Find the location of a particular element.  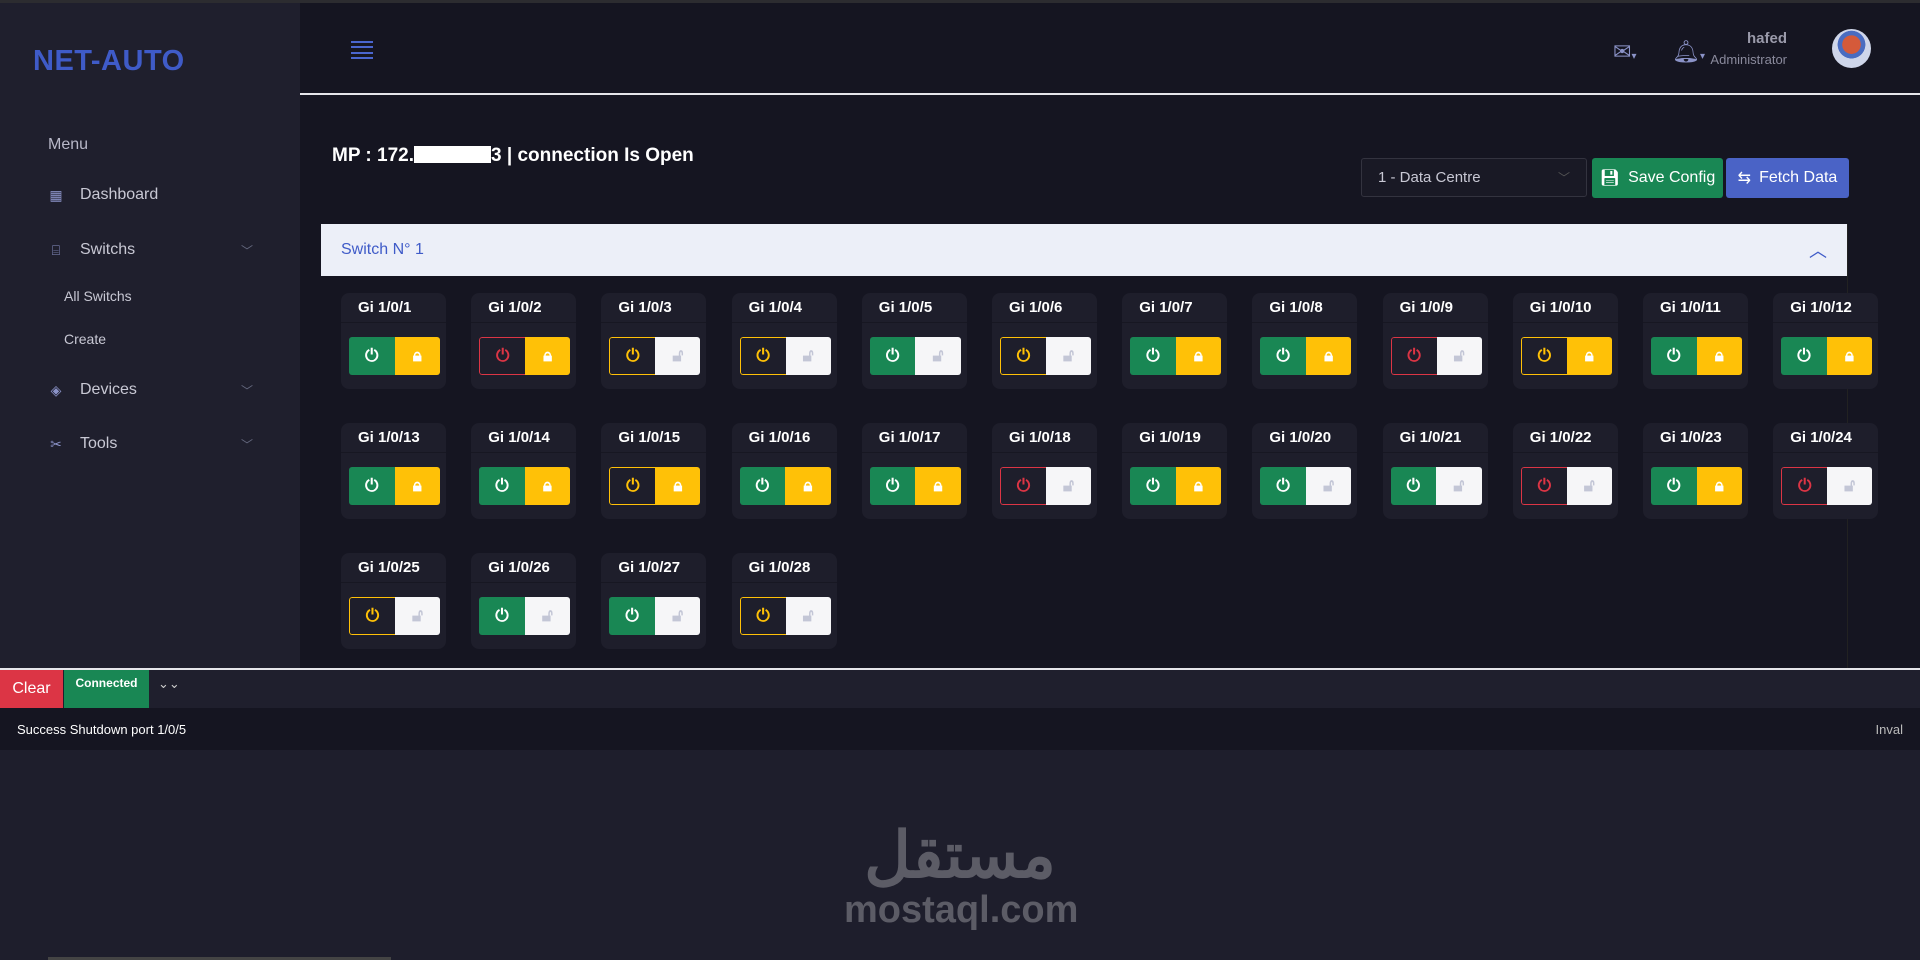

port-name: Gi 1/0/13 is located at coordinates (393, 438).